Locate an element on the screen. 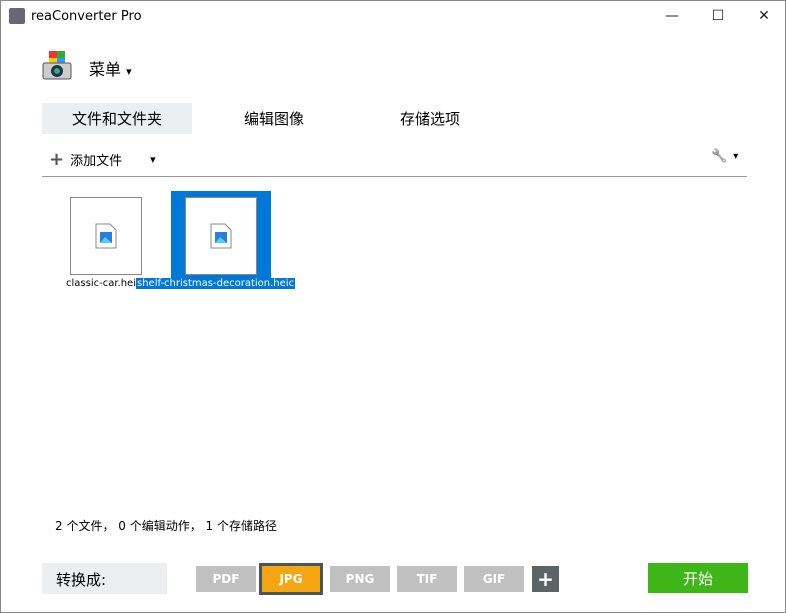  wrench-icon: 🔧 is located at coordinates (719, 156).